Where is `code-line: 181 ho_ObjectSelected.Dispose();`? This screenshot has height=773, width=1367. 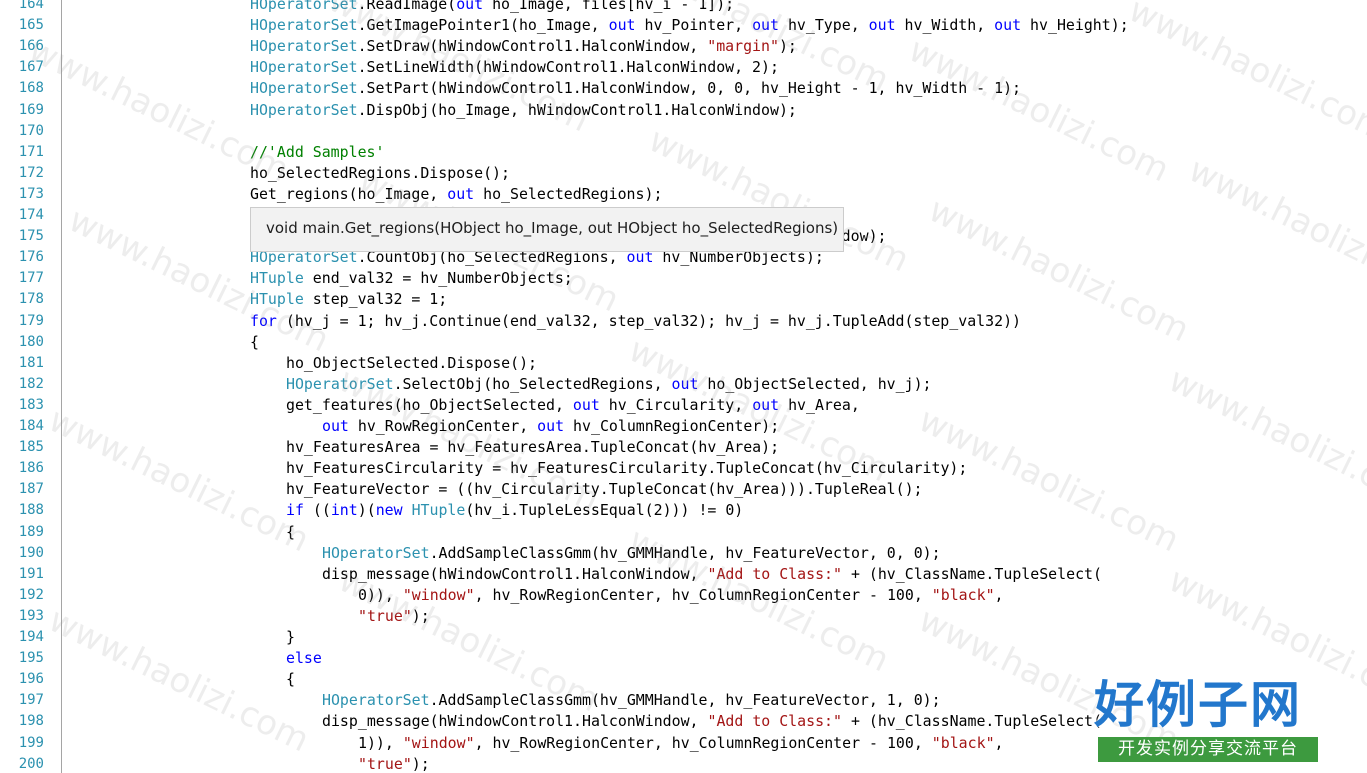 code-line: 181 ho_ObjectSelected.Dispose(); is located at coordinates (683, 363).